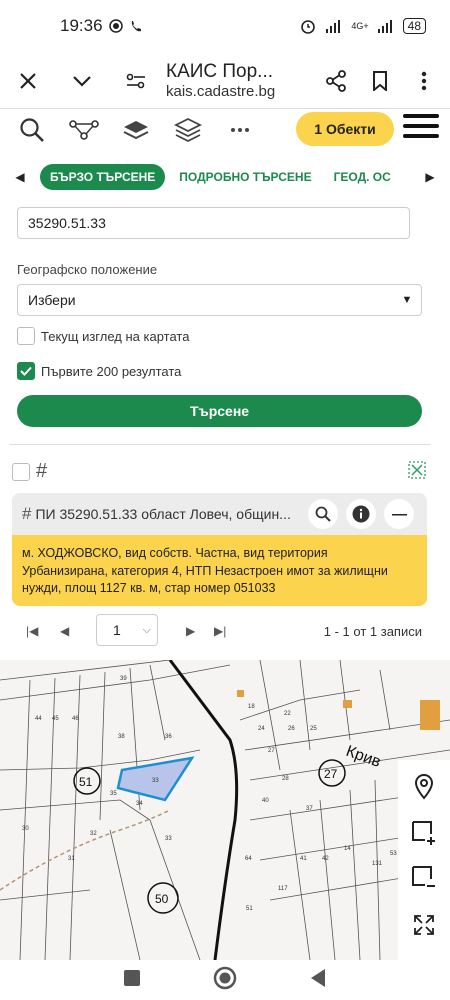 This screenshot has width=450, height=1000. What do you see at coordinates (123, 679) in the screenshot?
I see `svg-text: 39` at bounding box center [123, 679].